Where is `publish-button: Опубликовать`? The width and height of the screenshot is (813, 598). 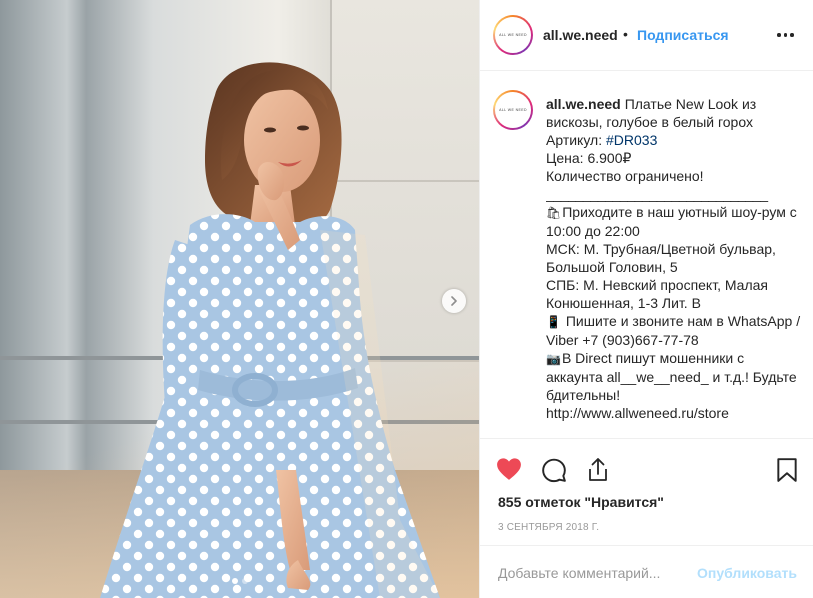 publish-button: Опубликовать is located at coordinates (747, 573).